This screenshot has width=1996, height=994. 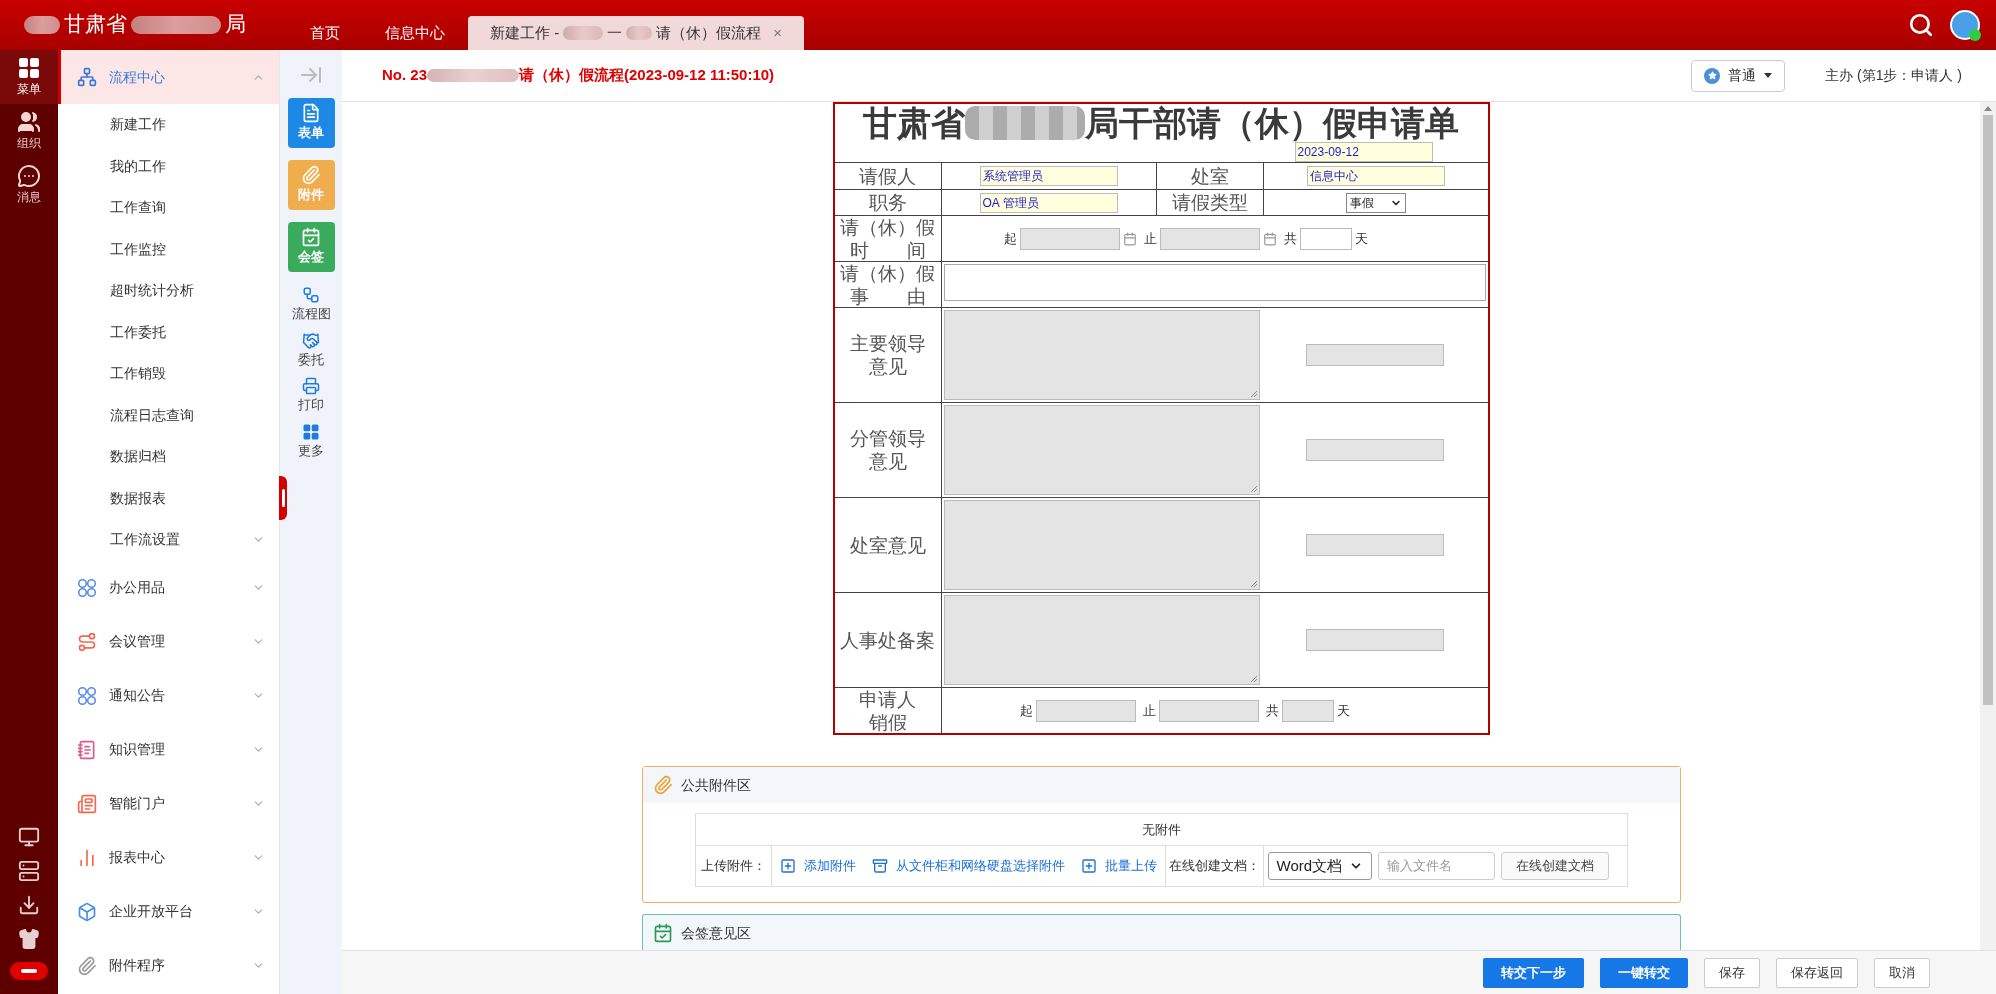 What do you see at coordinates (29, 971) in the screenshot?
I see `toggle-pill` at bounding box center [29, 971].